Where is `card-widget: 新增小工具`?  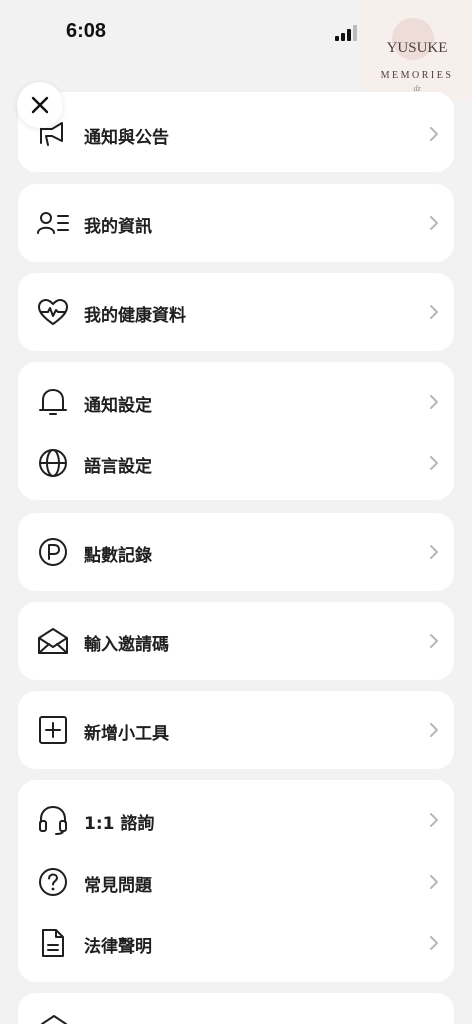
card-widget: 新增小工具 is located at coordinates (236, 730).